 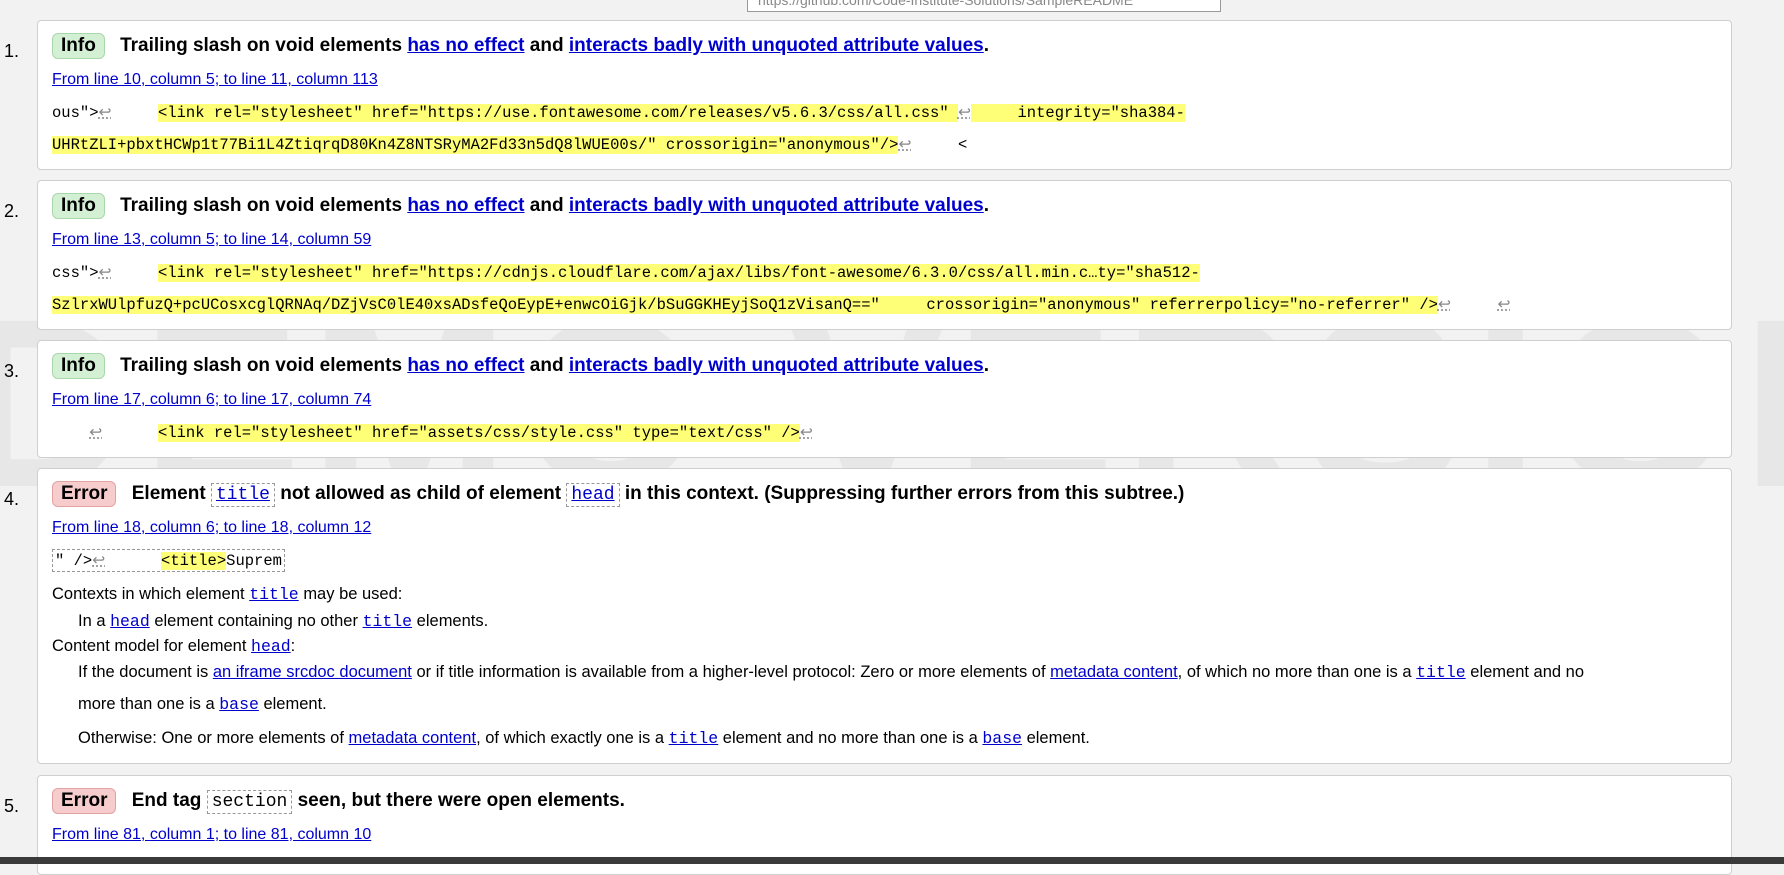 I want to click on section-code: section, so click(x=249, y=802).